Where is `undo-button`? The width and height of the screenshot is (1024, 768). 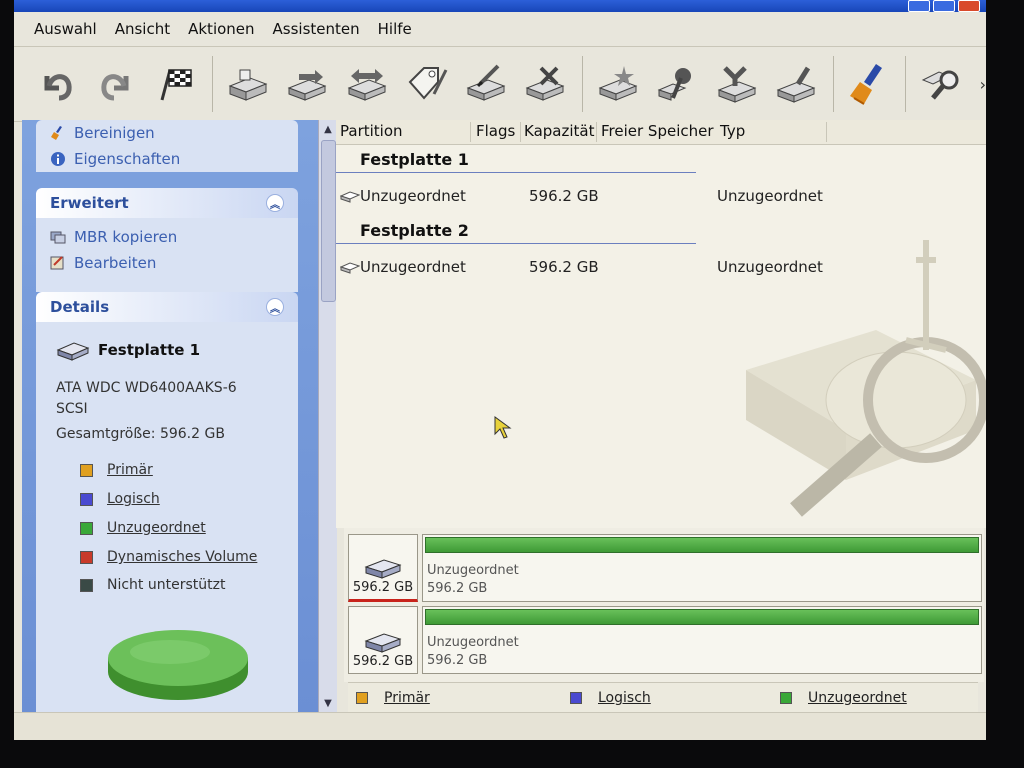
undo-button is located at coordinates (56, 84).